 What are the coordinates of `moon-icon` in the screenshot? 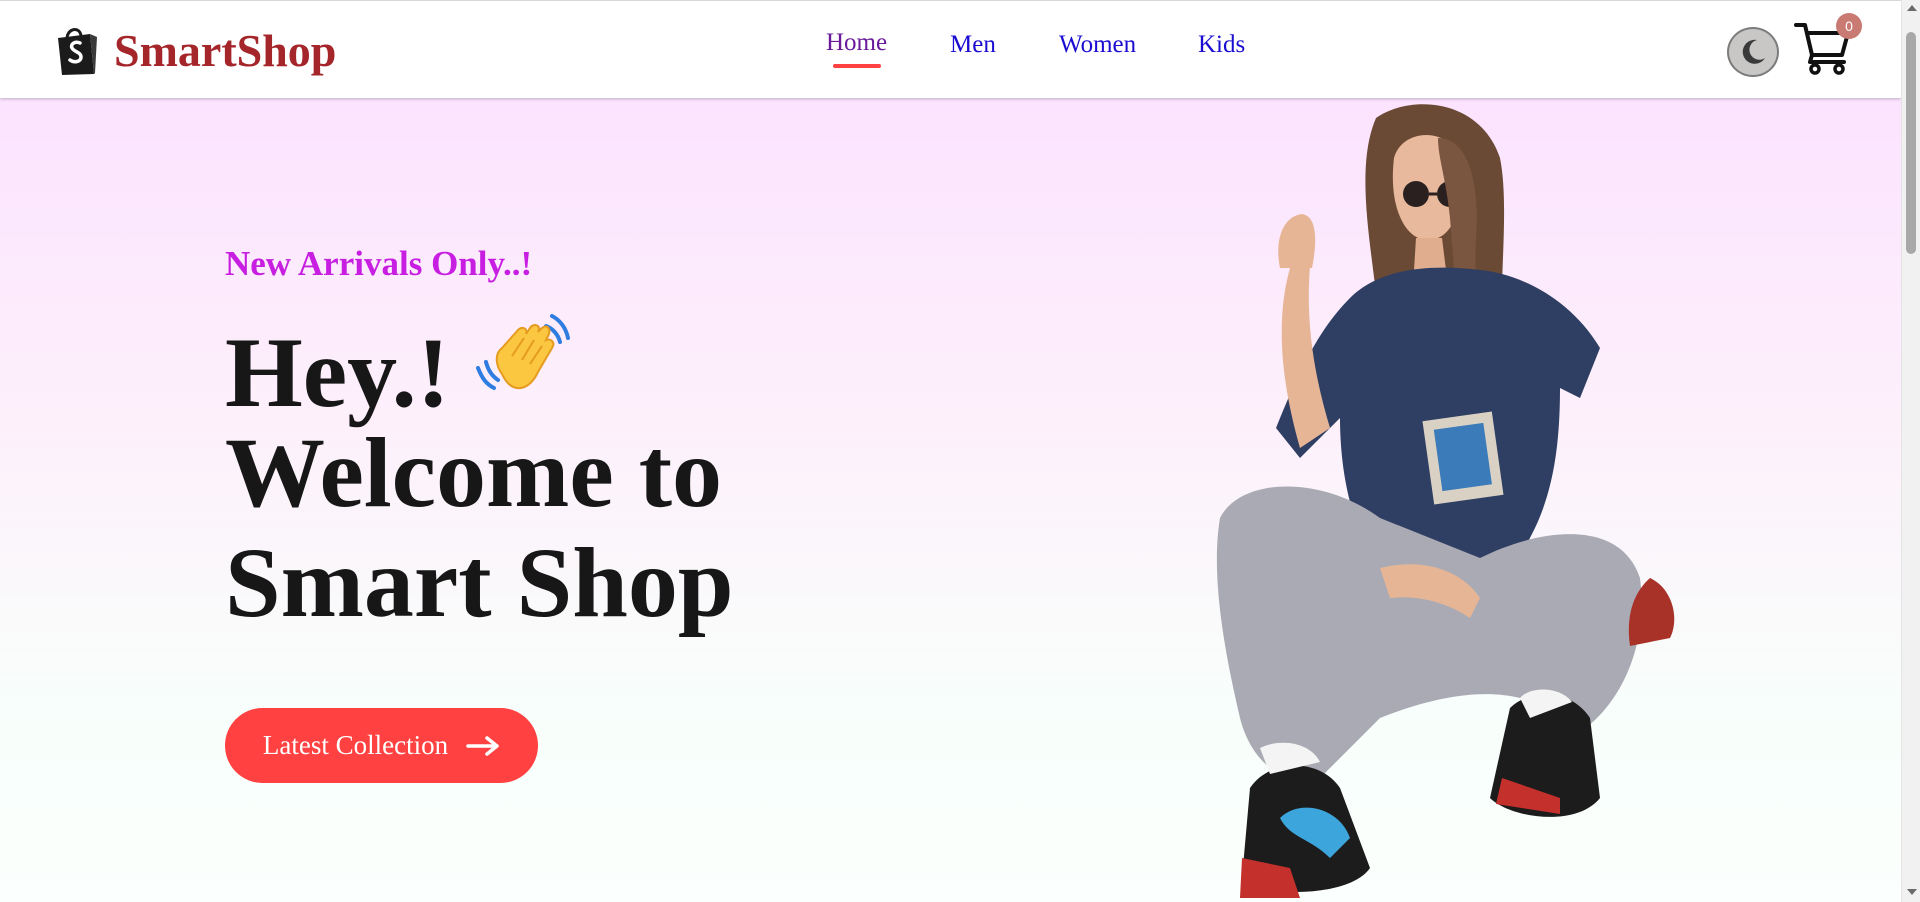 It's located at (1753, 51).